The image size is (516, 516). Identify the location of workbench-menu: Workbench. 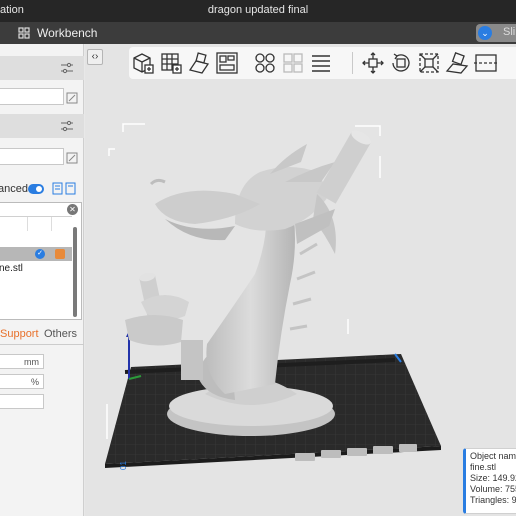
(67, 33).